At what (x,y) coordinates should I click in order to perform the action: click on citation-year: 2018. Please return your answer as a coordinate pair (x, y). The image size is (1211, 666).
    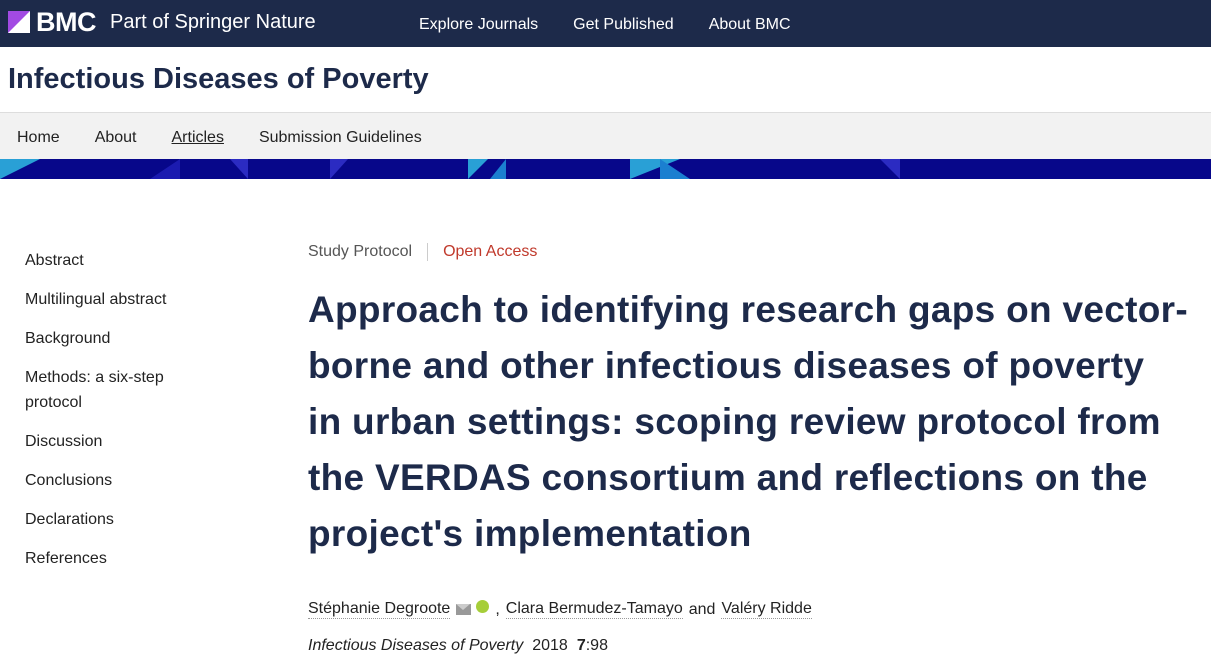
    Looking at the image, I should click on (550, 645).